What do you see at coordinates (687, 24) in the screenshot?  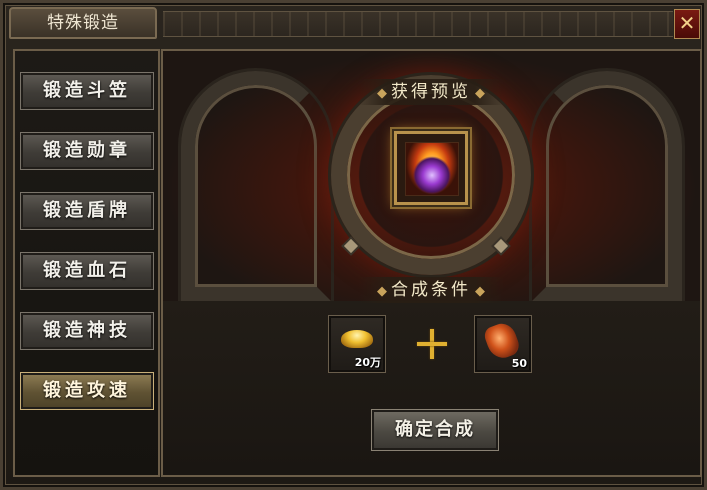 I see `close-icon: ✕` at bounding box center [687, 24].